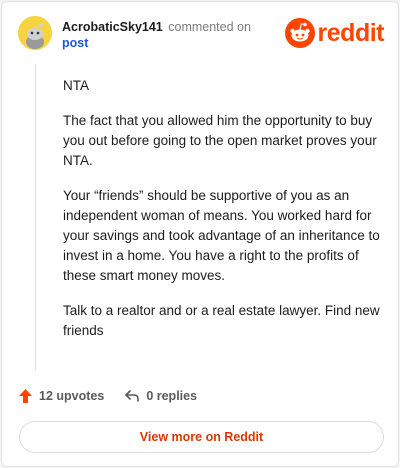  What do you see at coordinates (351, 32) in the screenshot?
I see `reddit-wordmark: reddit` at bounding box center [351, 32].